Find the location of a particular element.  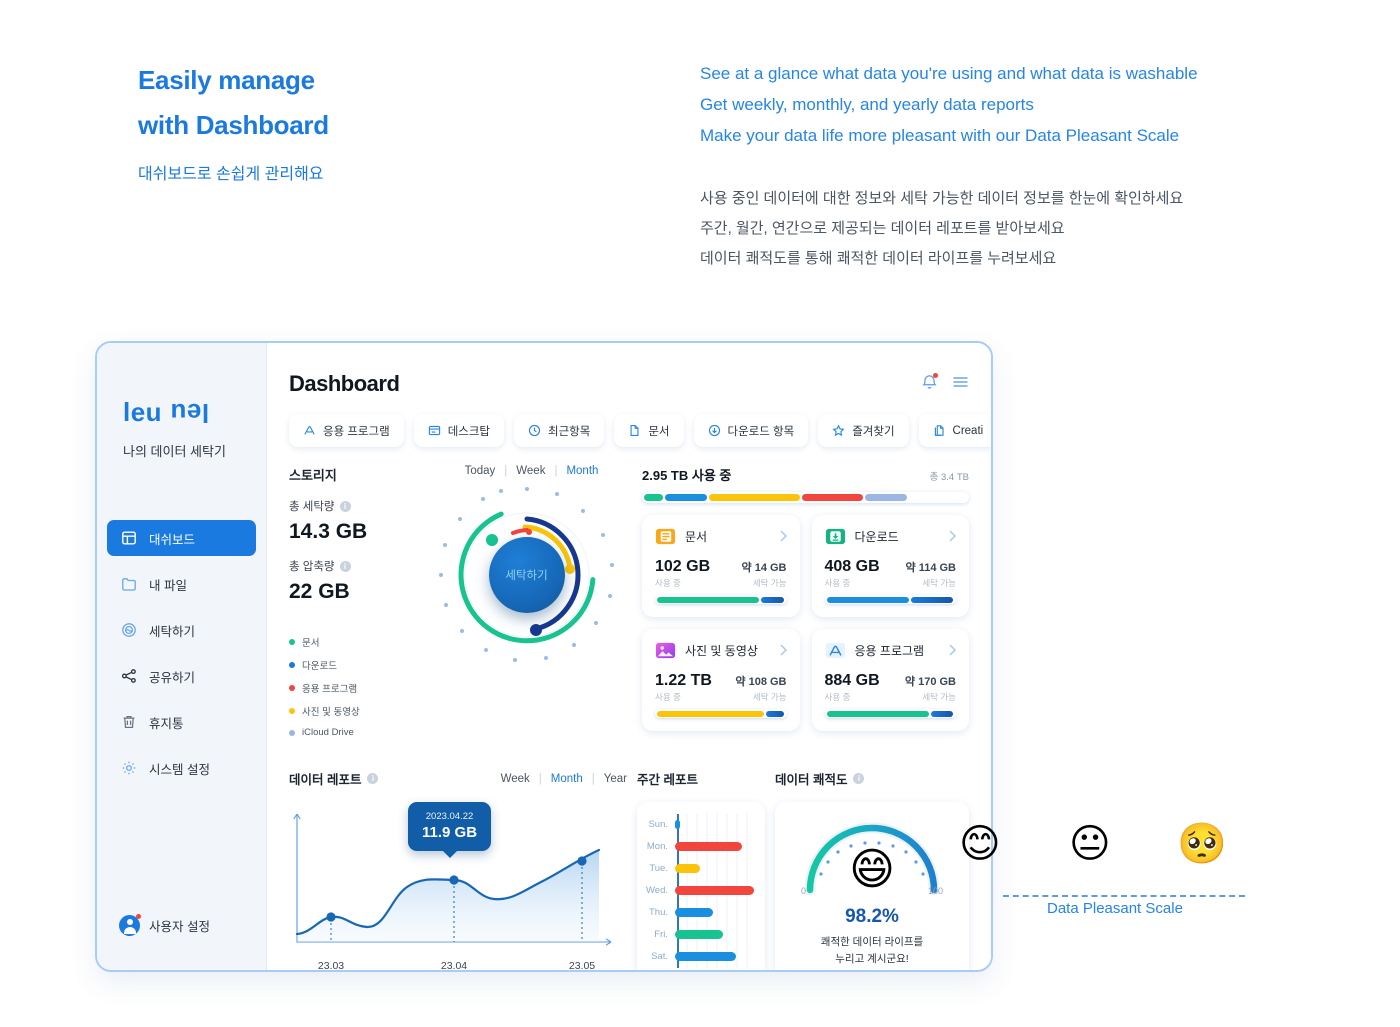

report-period-month: Month is located at coordinates (567, 779).